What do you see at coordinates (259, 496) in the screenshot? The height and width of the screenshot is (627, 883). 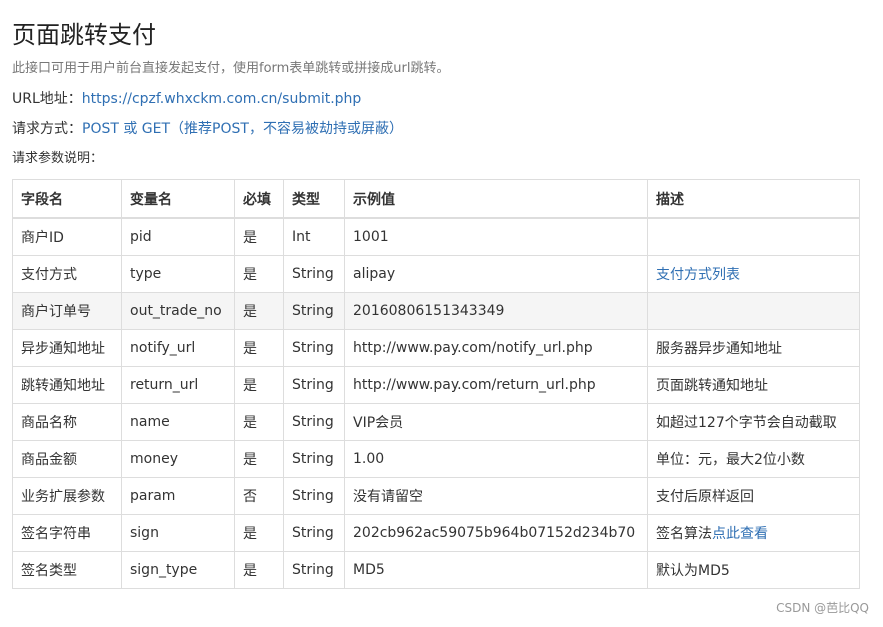 I see `cell-required: 否` at bounding box center [259, 496].